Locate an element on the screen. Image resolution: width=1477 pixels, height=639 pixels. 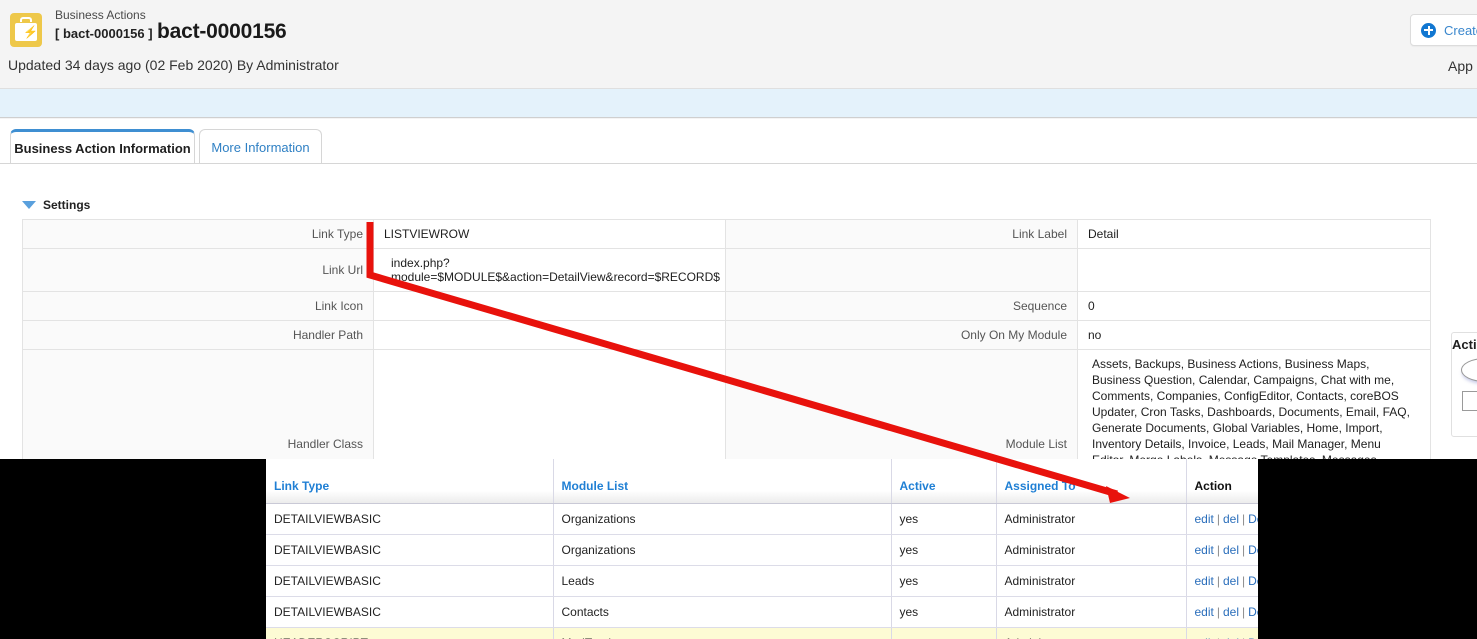
field-value-link-icon is located at coordinates (549, 306).